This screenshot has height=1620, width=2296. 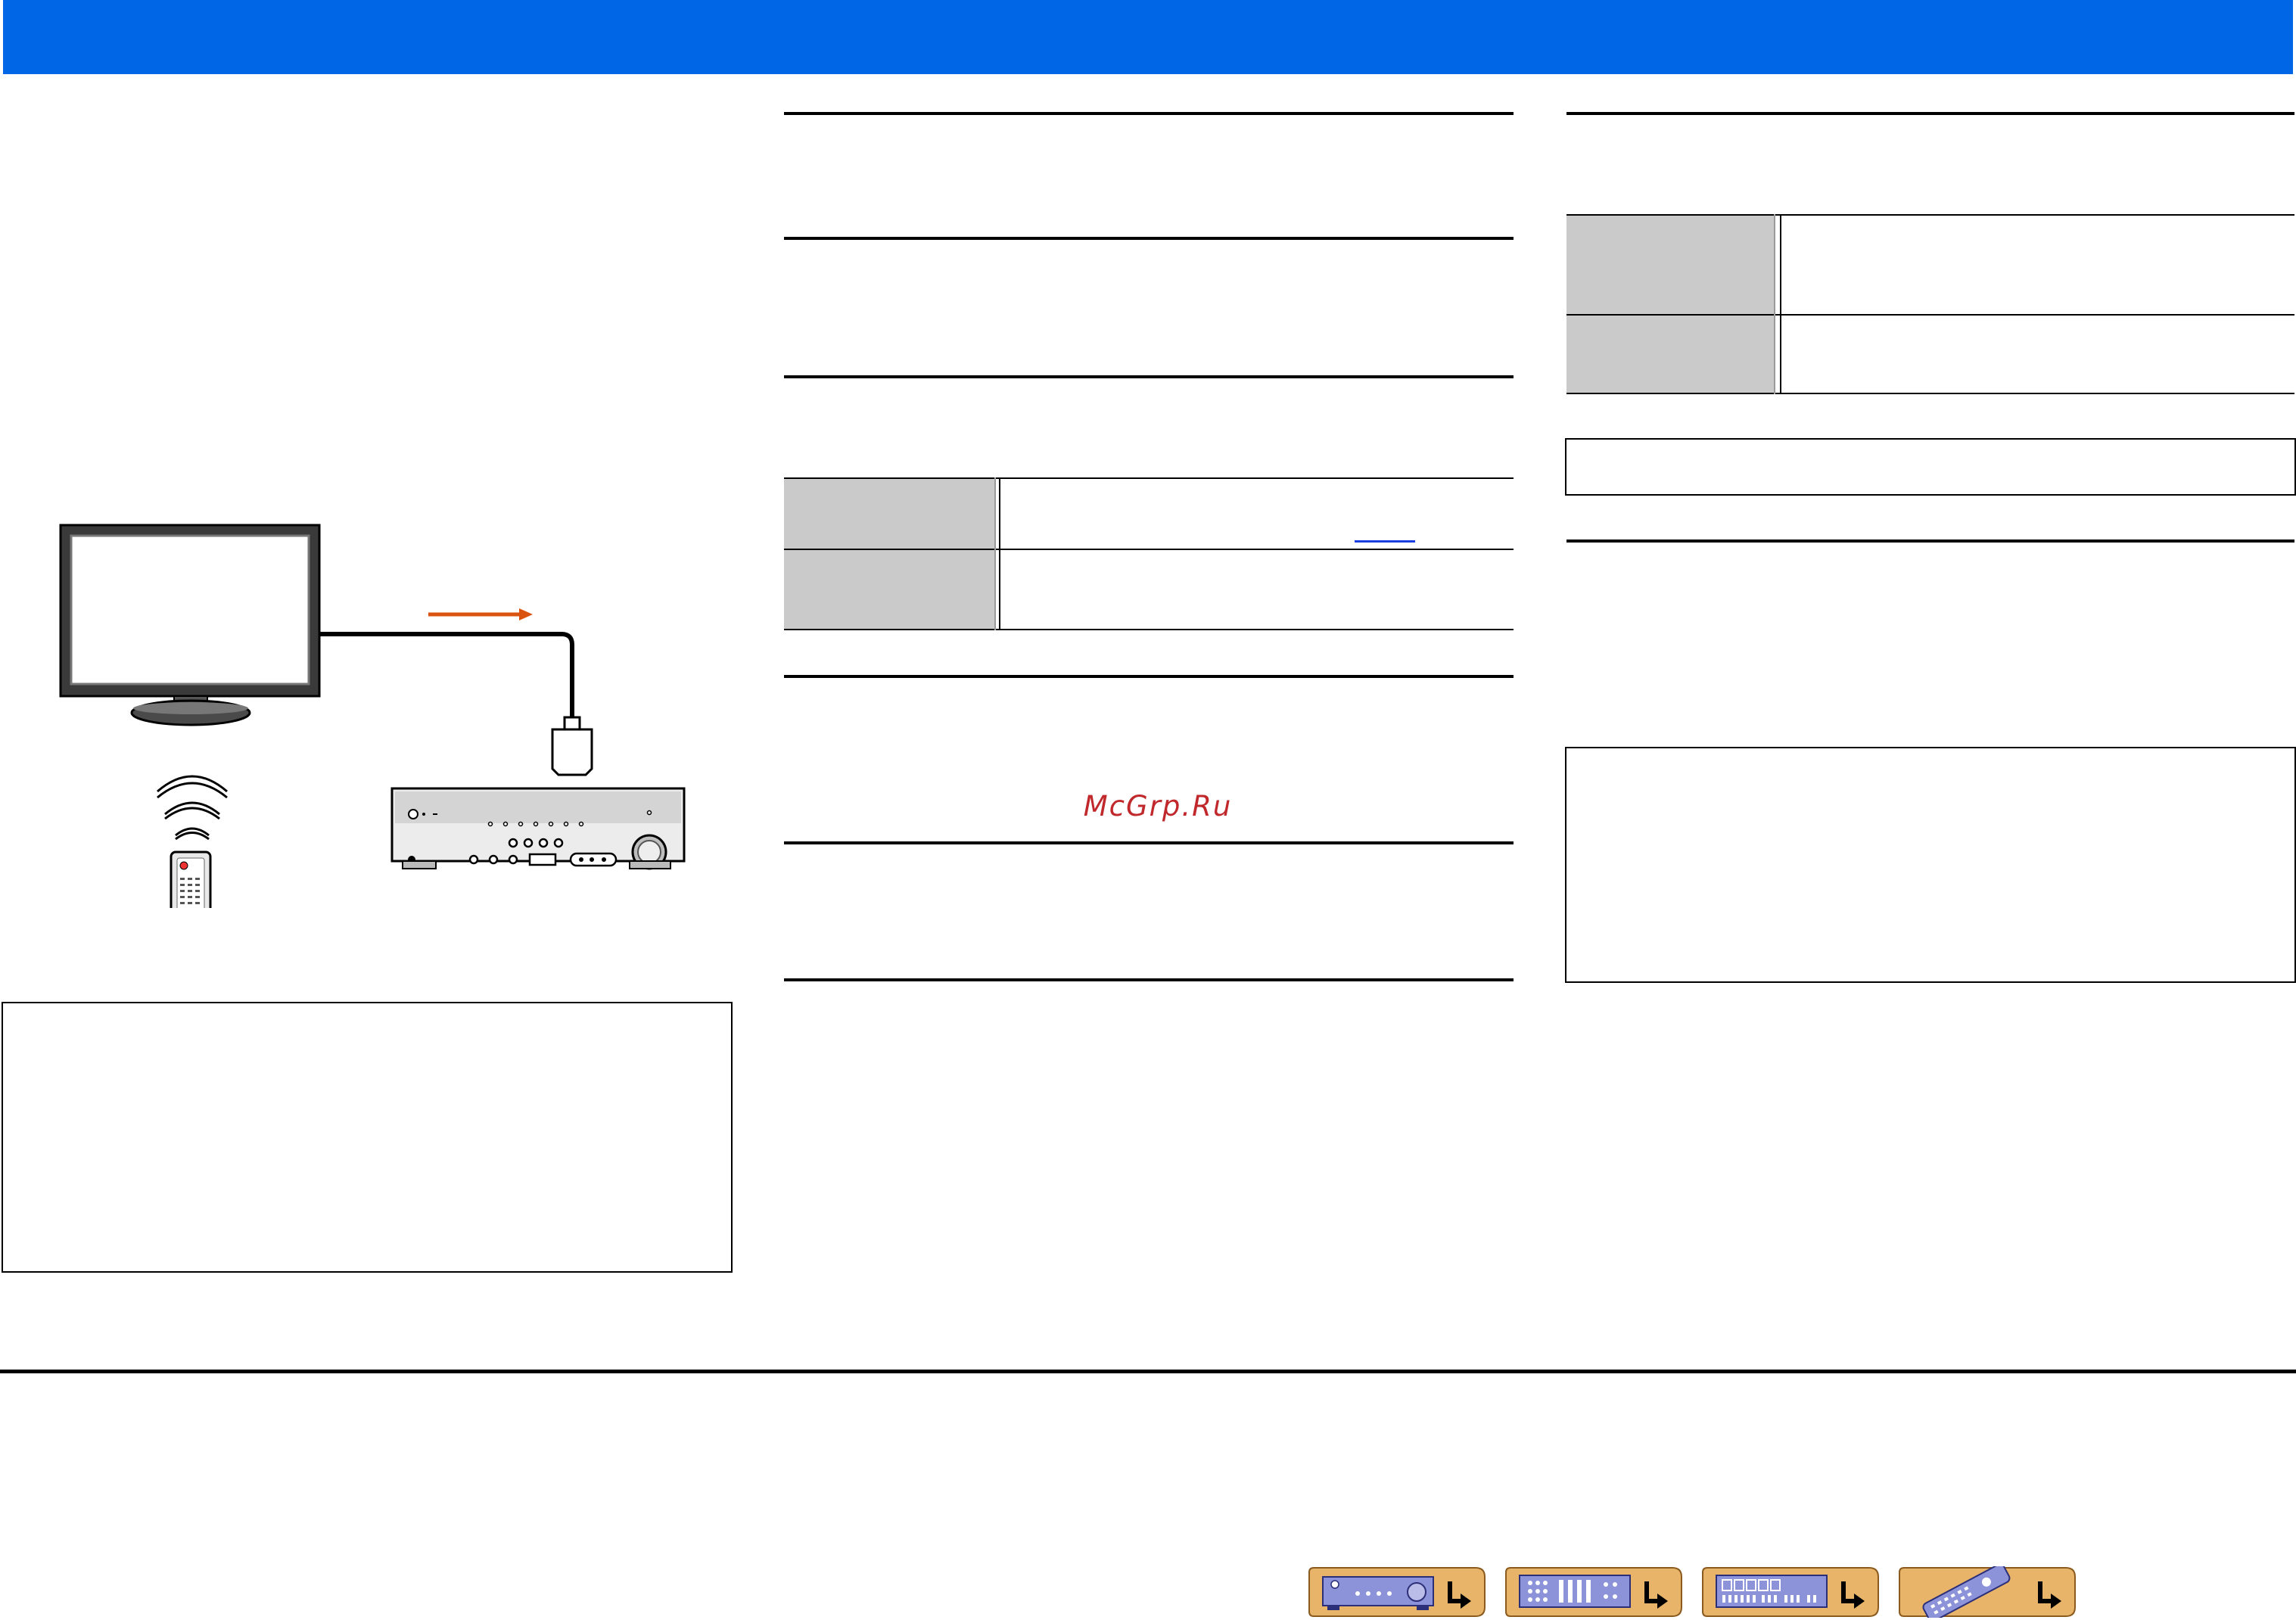 I want to click on remote-control-nav-button, so click(x=1988, y=1592).